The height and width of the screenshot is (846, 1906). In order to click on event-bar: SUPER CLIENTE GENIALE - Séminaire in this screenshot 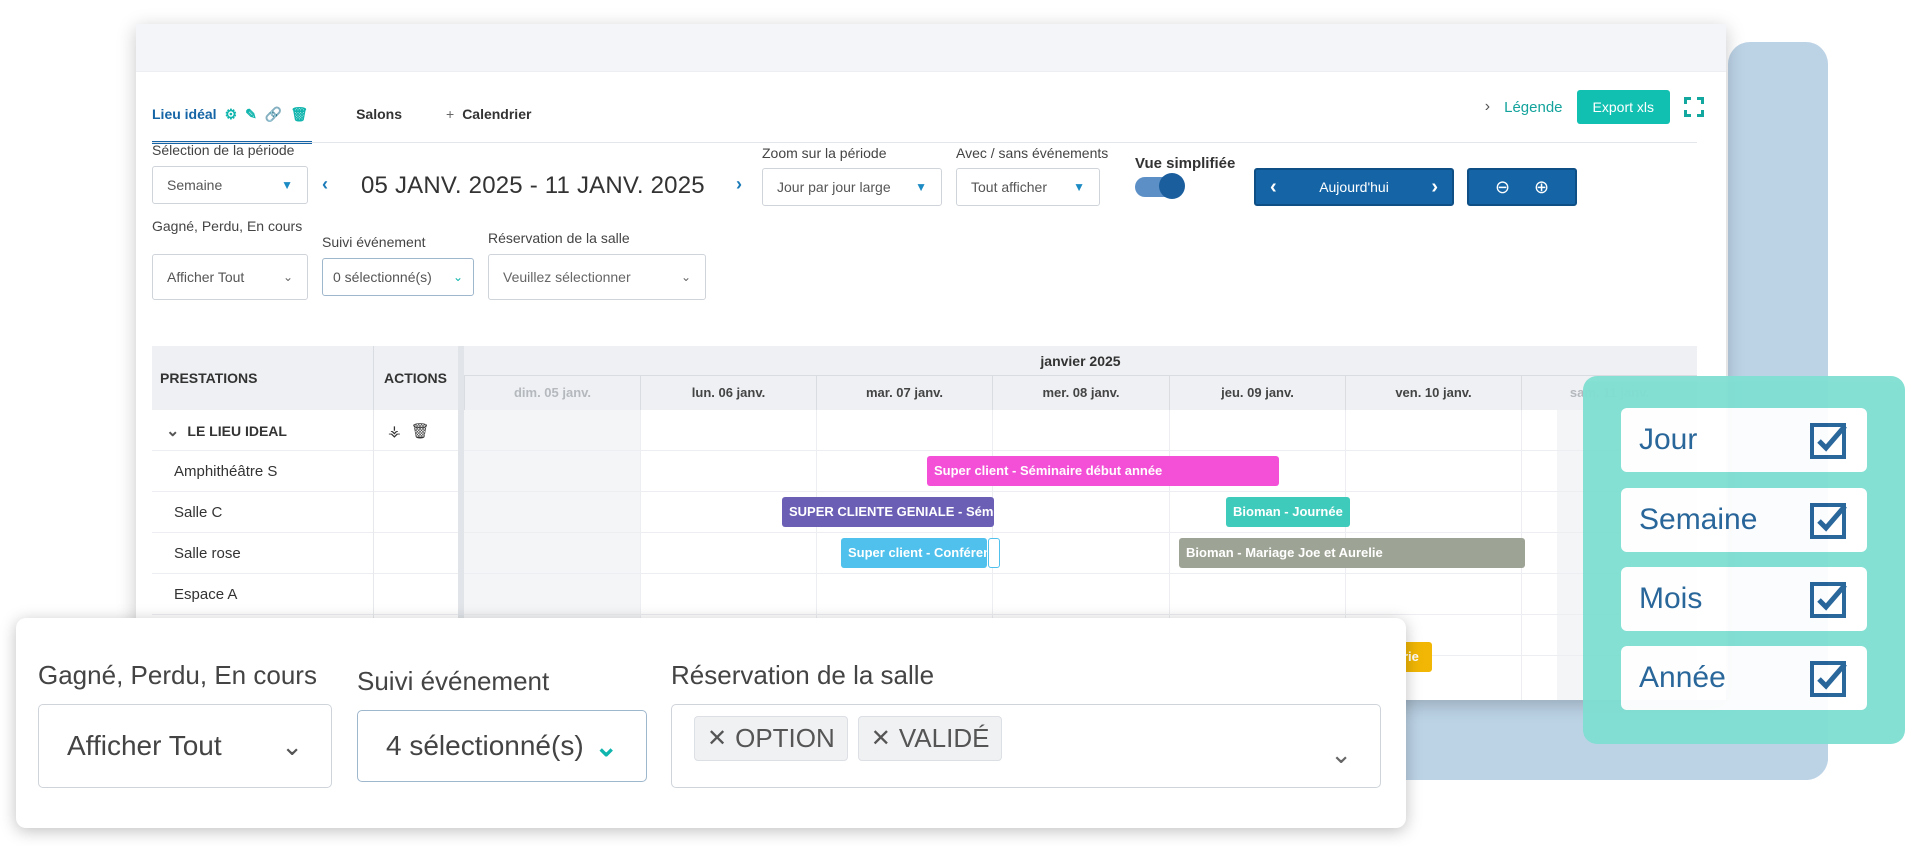, I will do `click(888, 512)`.